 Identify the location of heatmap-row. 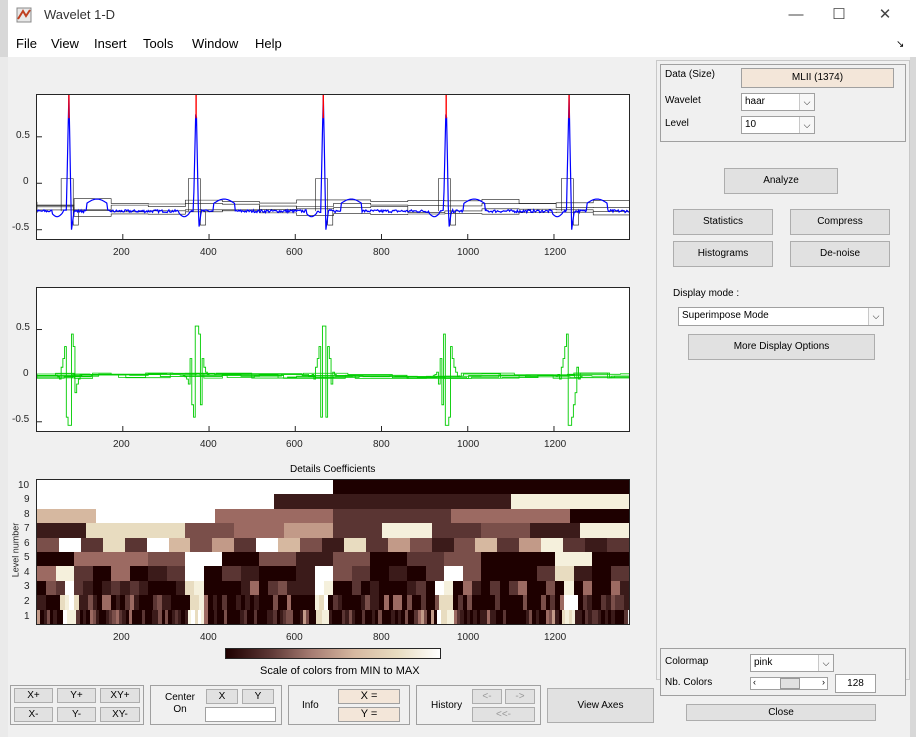
(333, 501).